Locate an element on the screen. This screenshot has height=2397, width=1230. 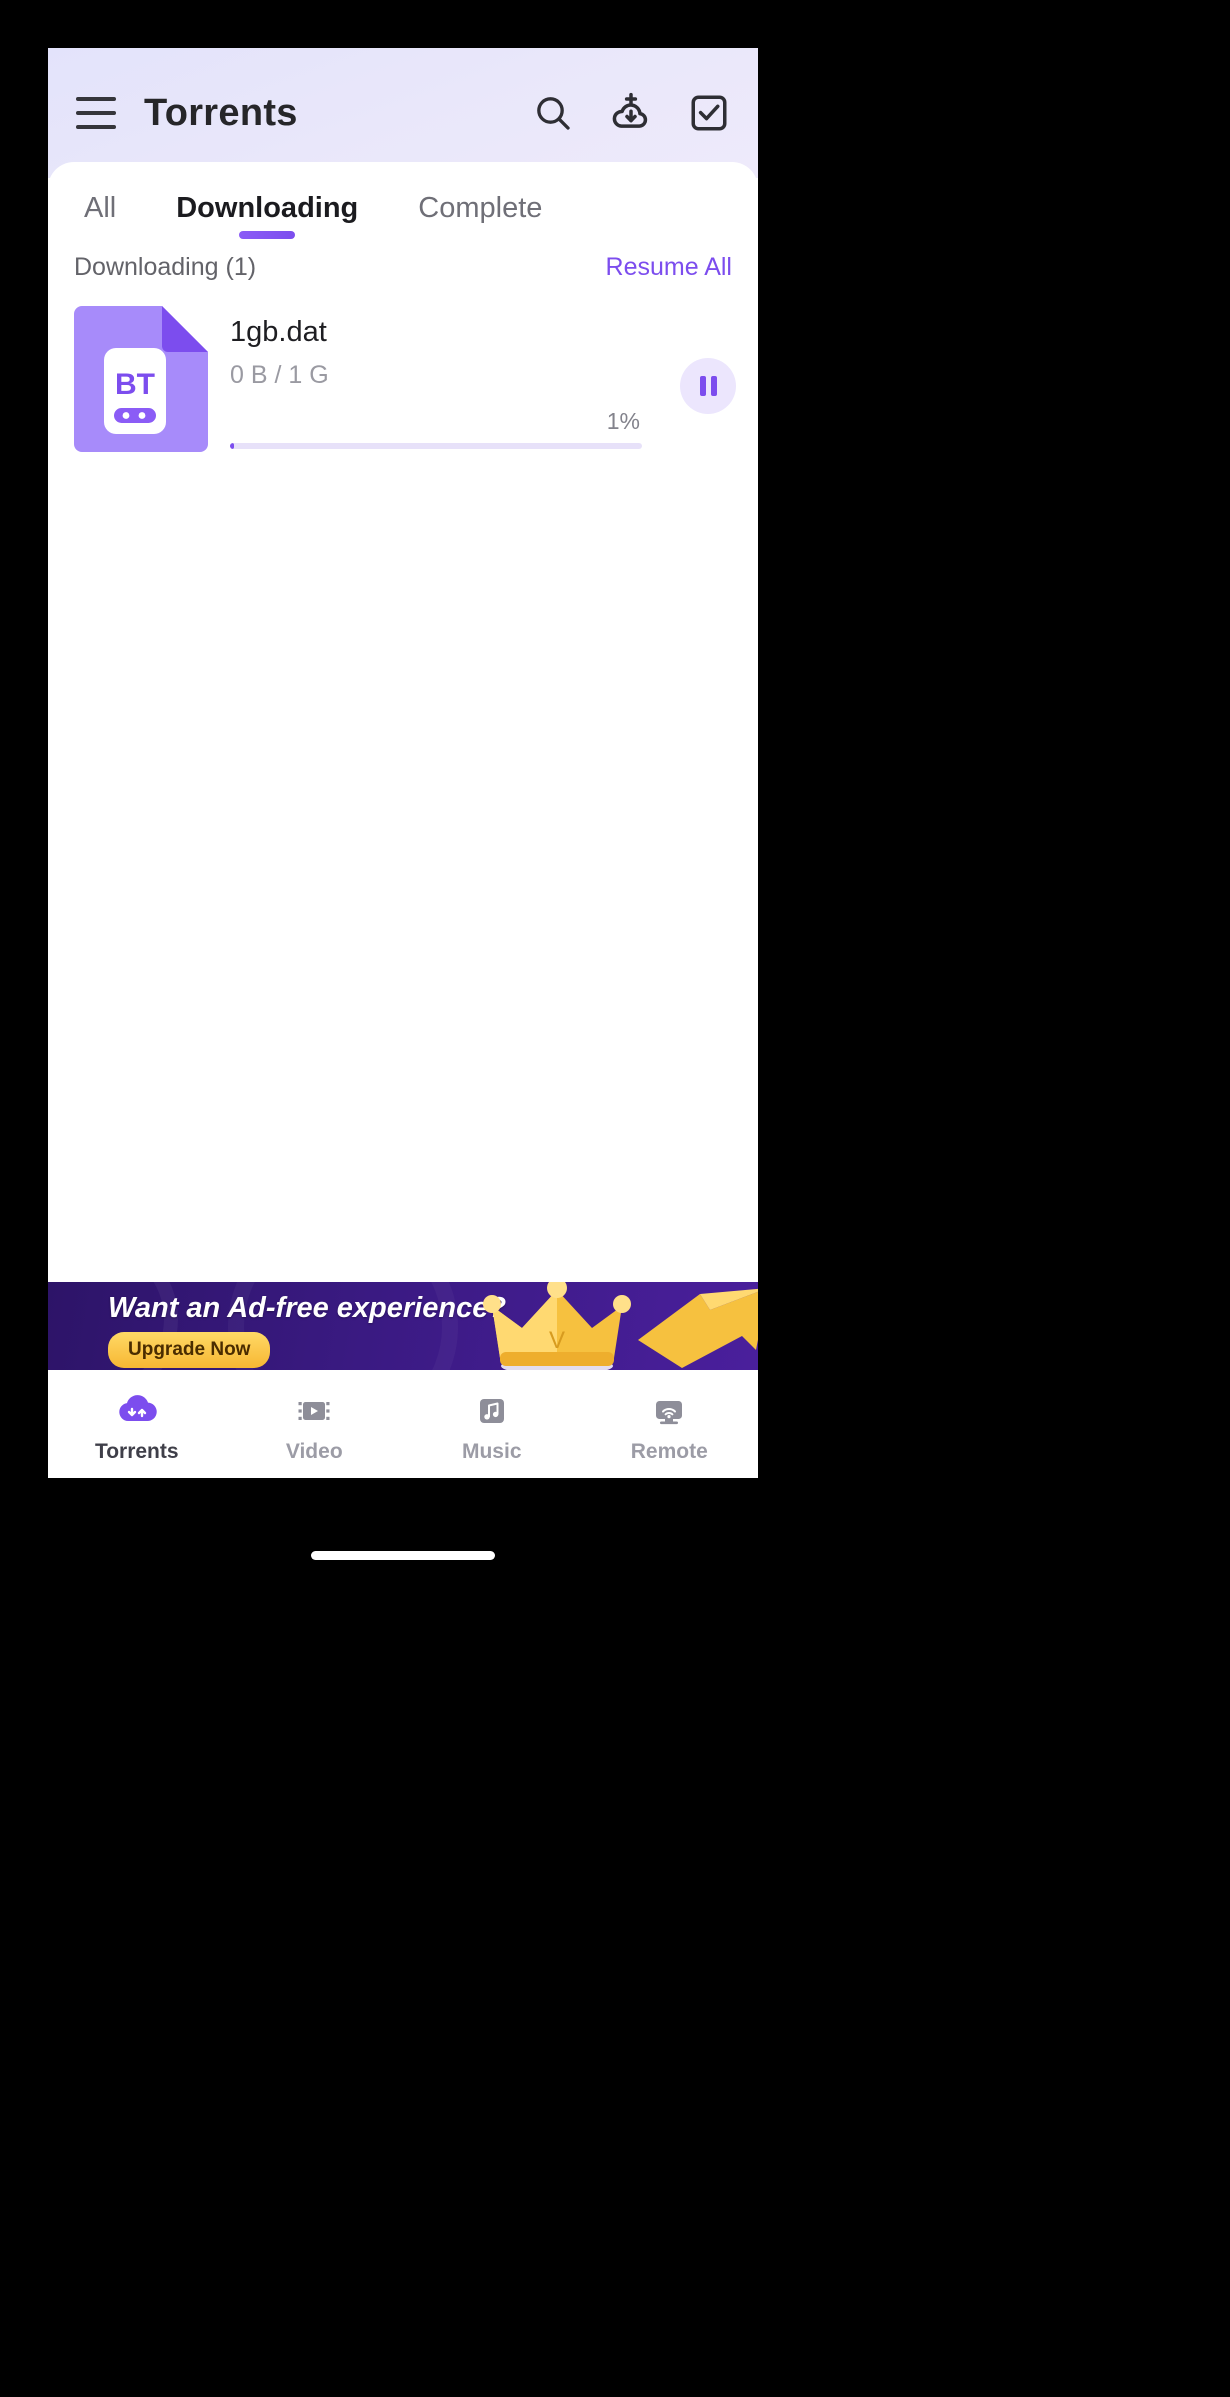
active-tab-indicator is located at coordinates (267, 235).